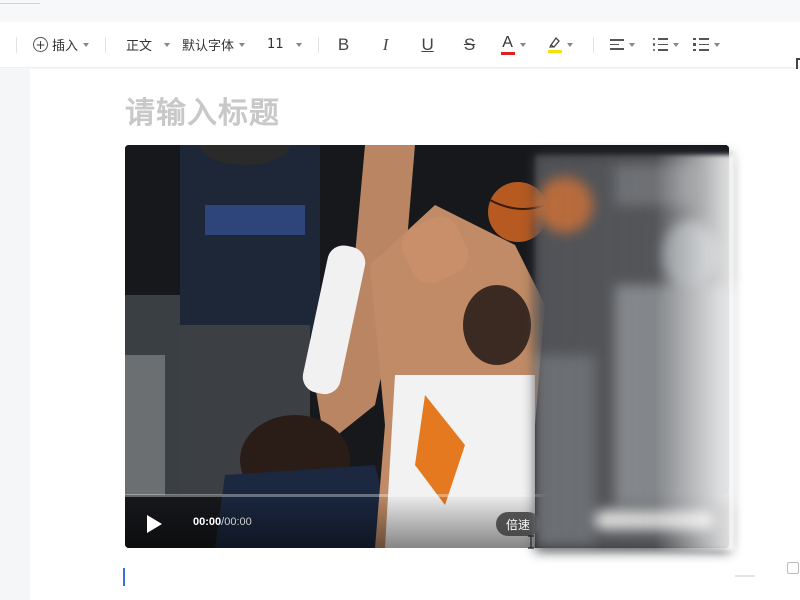  I want to click on strikethrough-icon: S, so click(469, 44).